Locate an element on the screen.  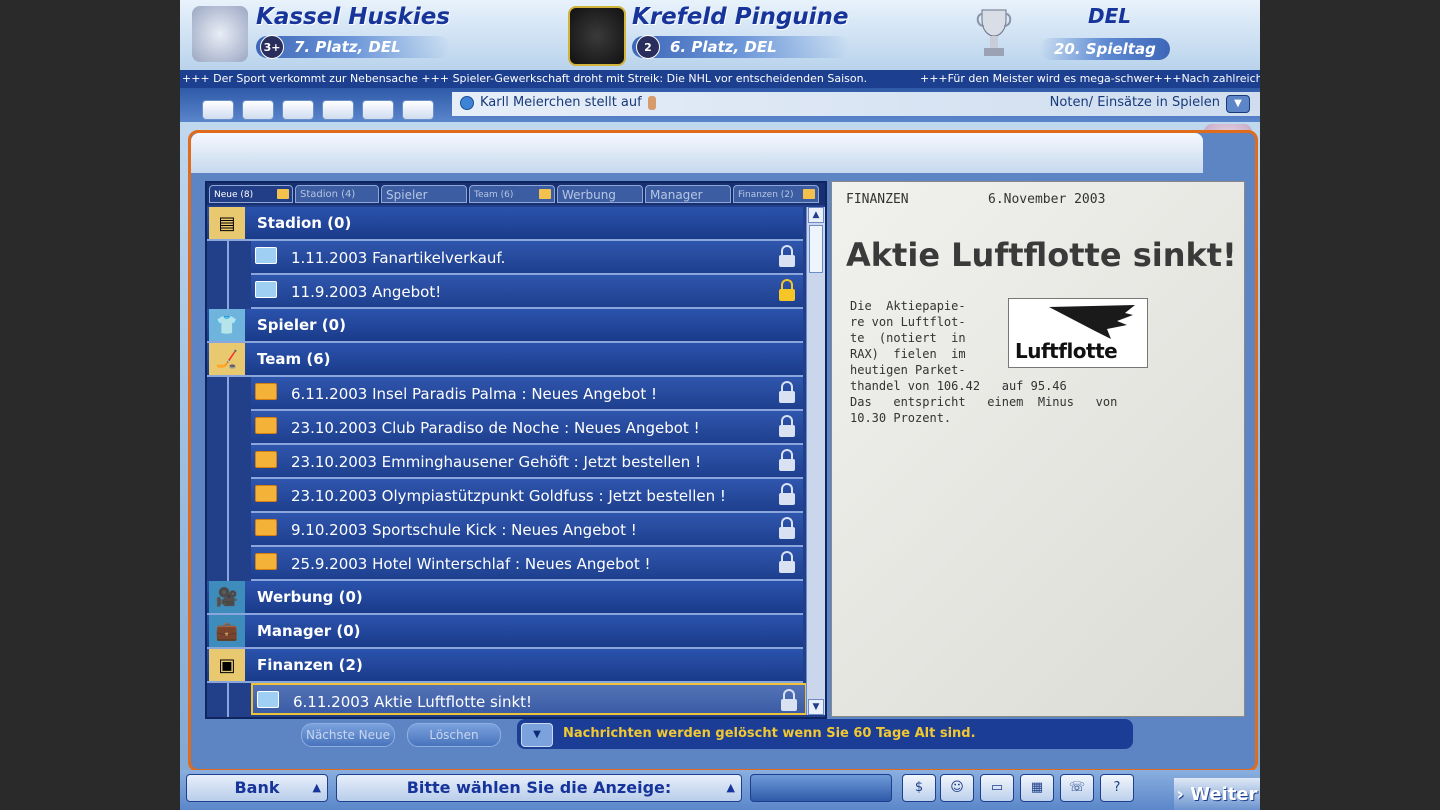
away-team: Krefeld Pinguine 2 6. Platz, DEL is located at coordinates (740, 31).